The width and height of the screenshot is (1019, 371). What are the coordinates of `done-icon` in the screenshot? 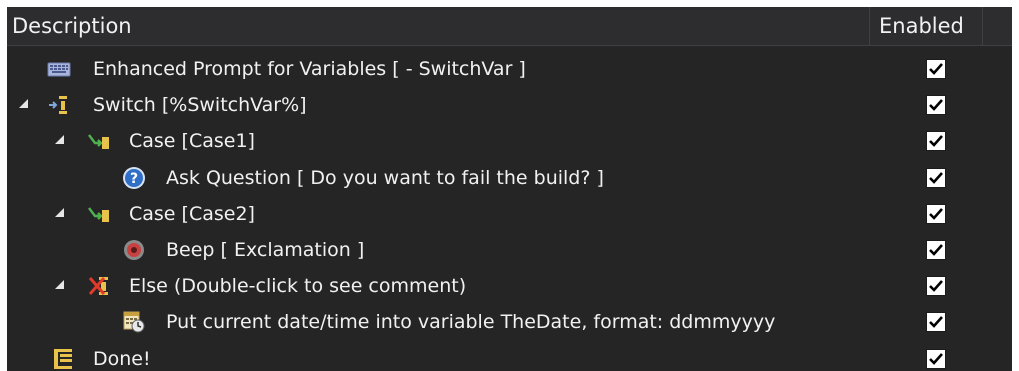 It's located at (63, 359).